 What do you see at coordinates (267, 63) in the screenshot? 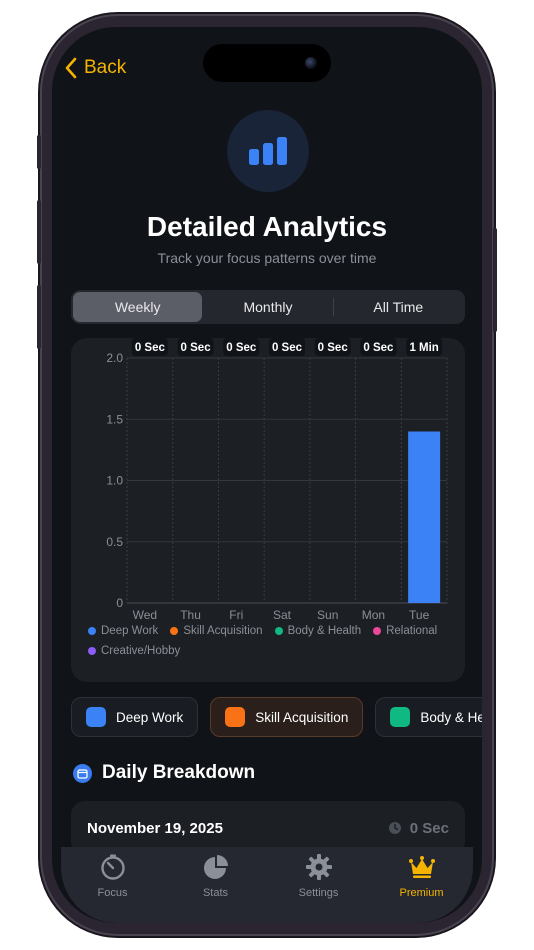
I see `dynamic-island` at bounding box center [267, 63].